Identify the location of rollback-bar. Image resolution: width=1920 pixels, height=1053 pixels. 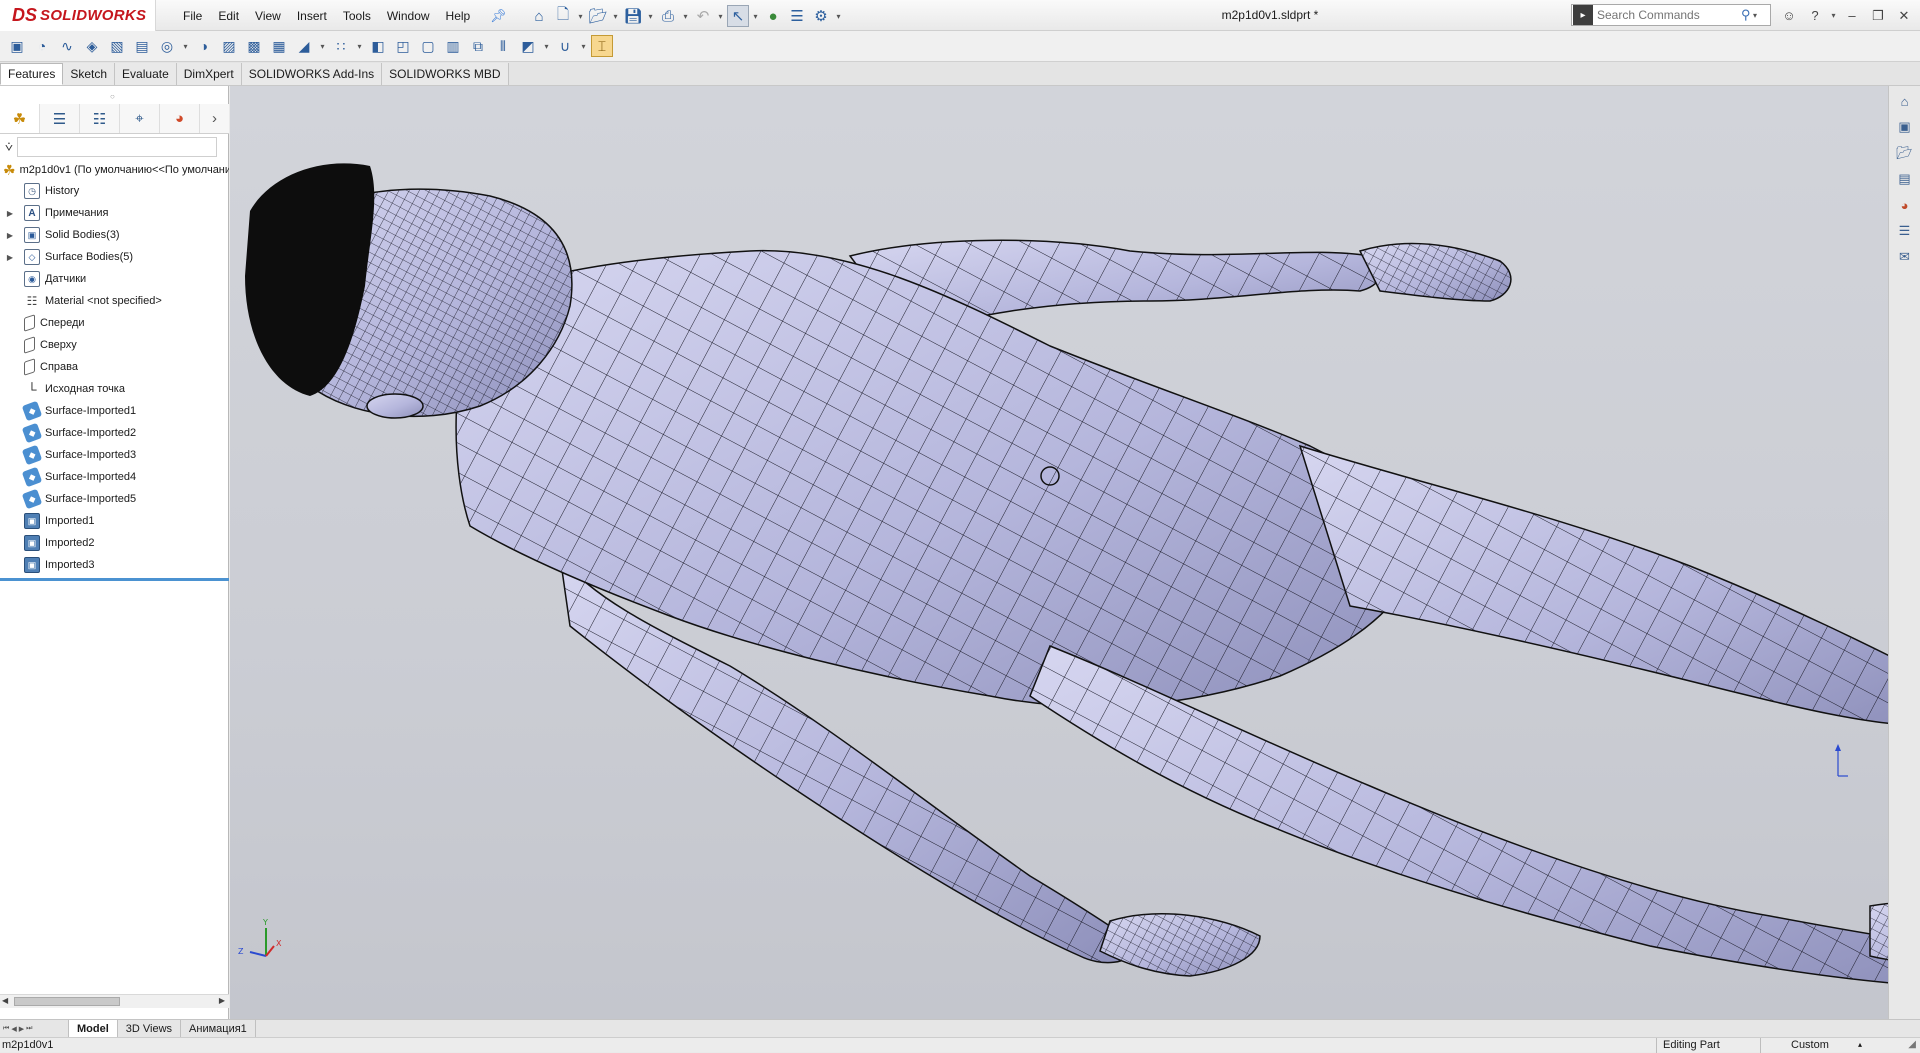
(114, 579).